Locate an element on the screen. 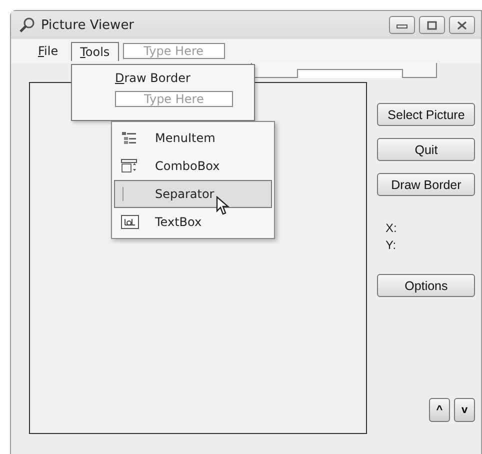  maximize-button is located at coordinates (432, 25).